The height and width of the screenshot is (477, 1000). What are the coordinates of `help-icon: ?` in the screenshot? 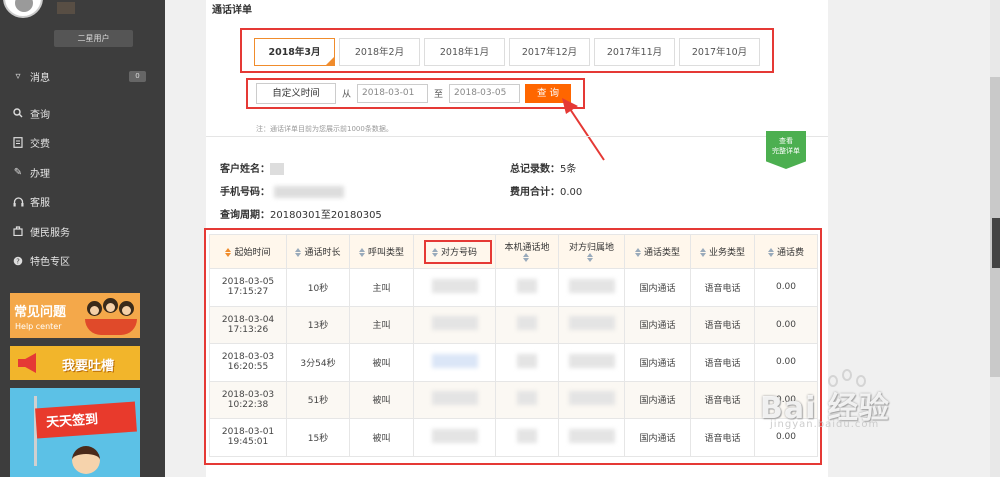 It's located at (18, 261).